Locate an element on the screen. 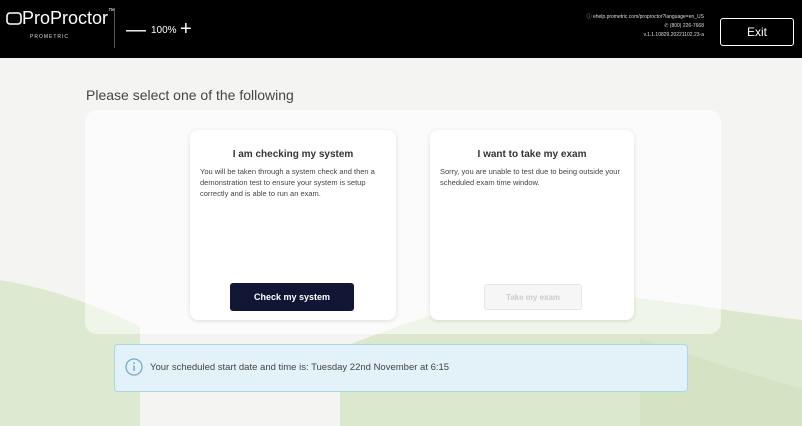 Image resolution: width=802 pixels, height=426 pixels. card-title: I am checking my system is located at coordinates (293, 154).